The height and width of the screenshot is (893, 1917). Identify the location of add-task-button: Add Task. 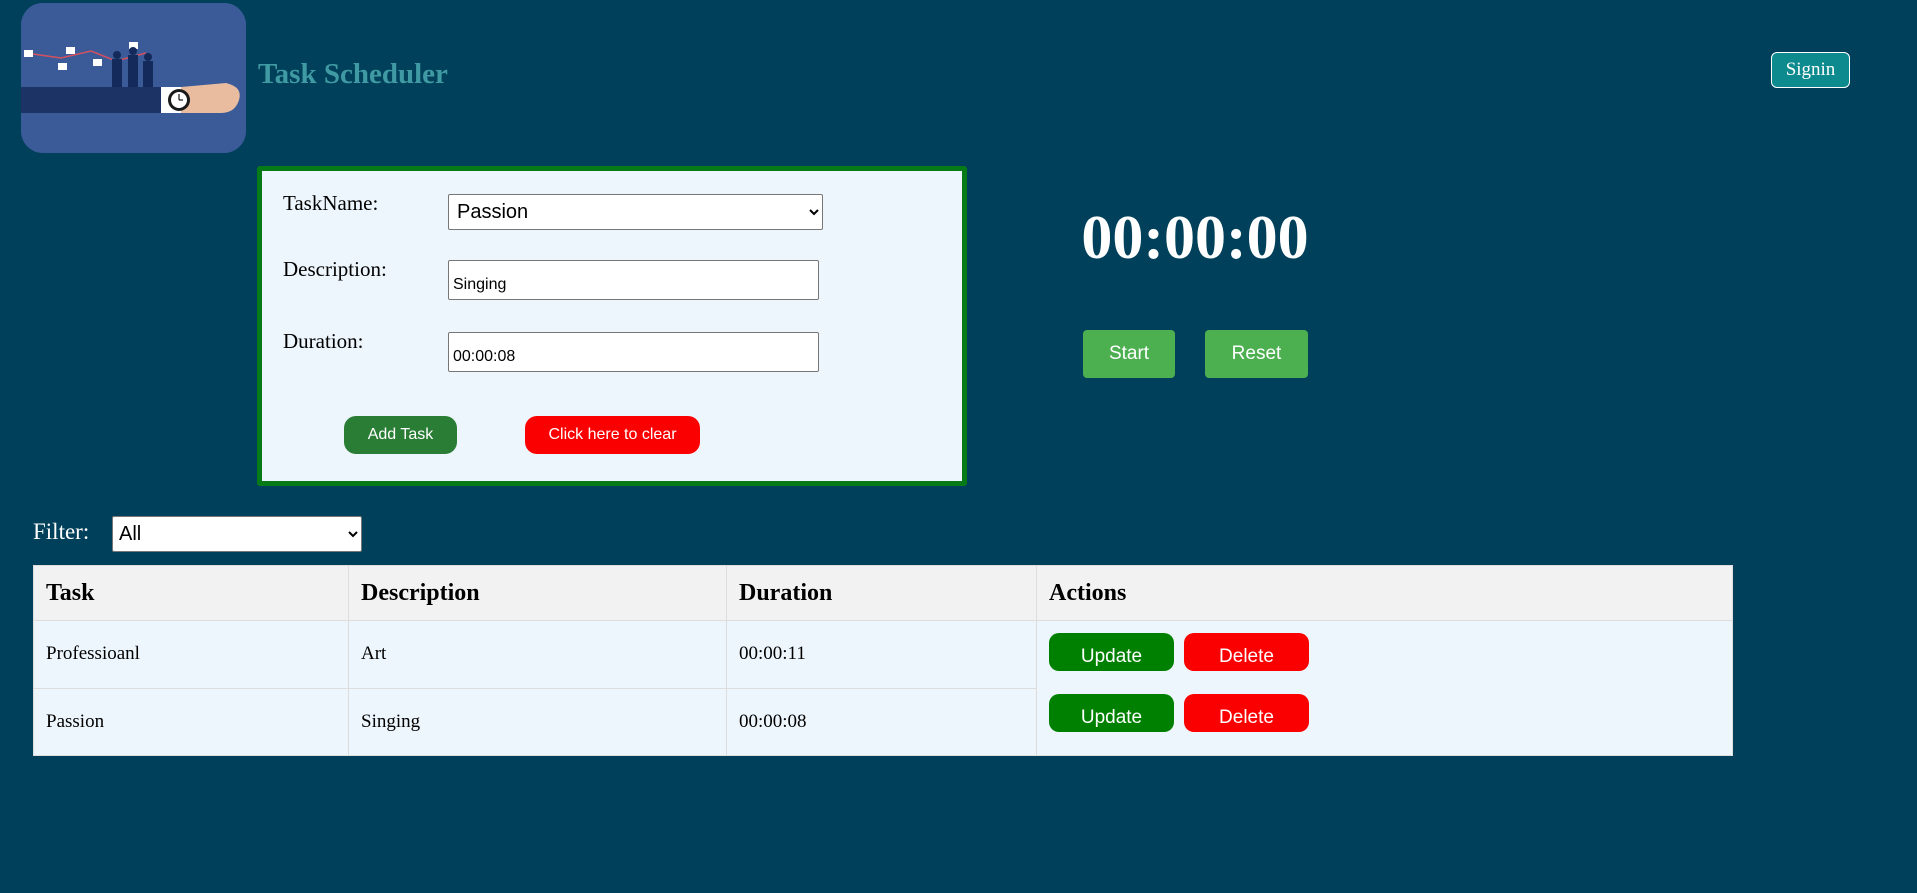
(400, 435).